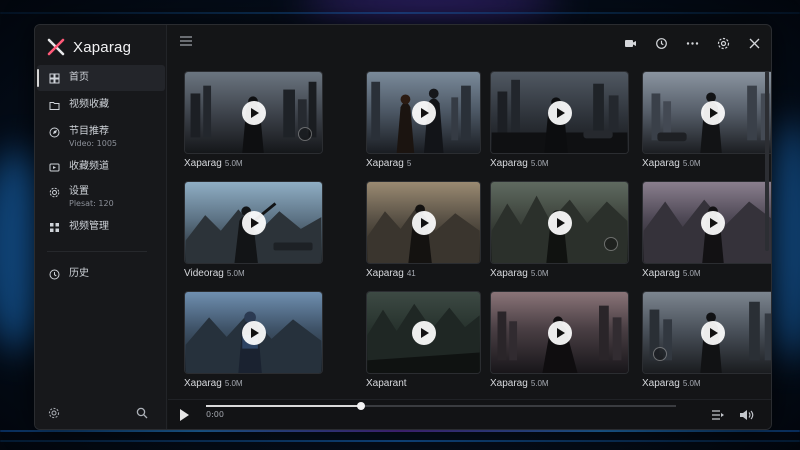 Image resolution: width=800 pixels, height=450 pixels. What do you see at coordinates (718, 415) in the screenshot?
I see `playlist-icon` at bounding box center [718, 415].